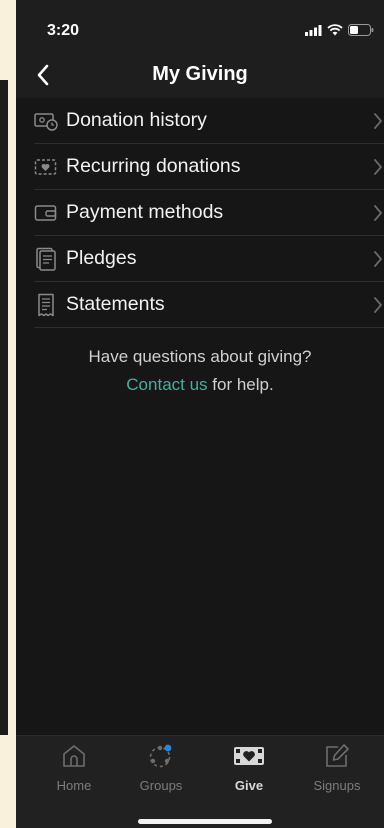  Describe the element at coordinates (337, 785) in the screenshot. I see `tab-label: Signups` at that location.